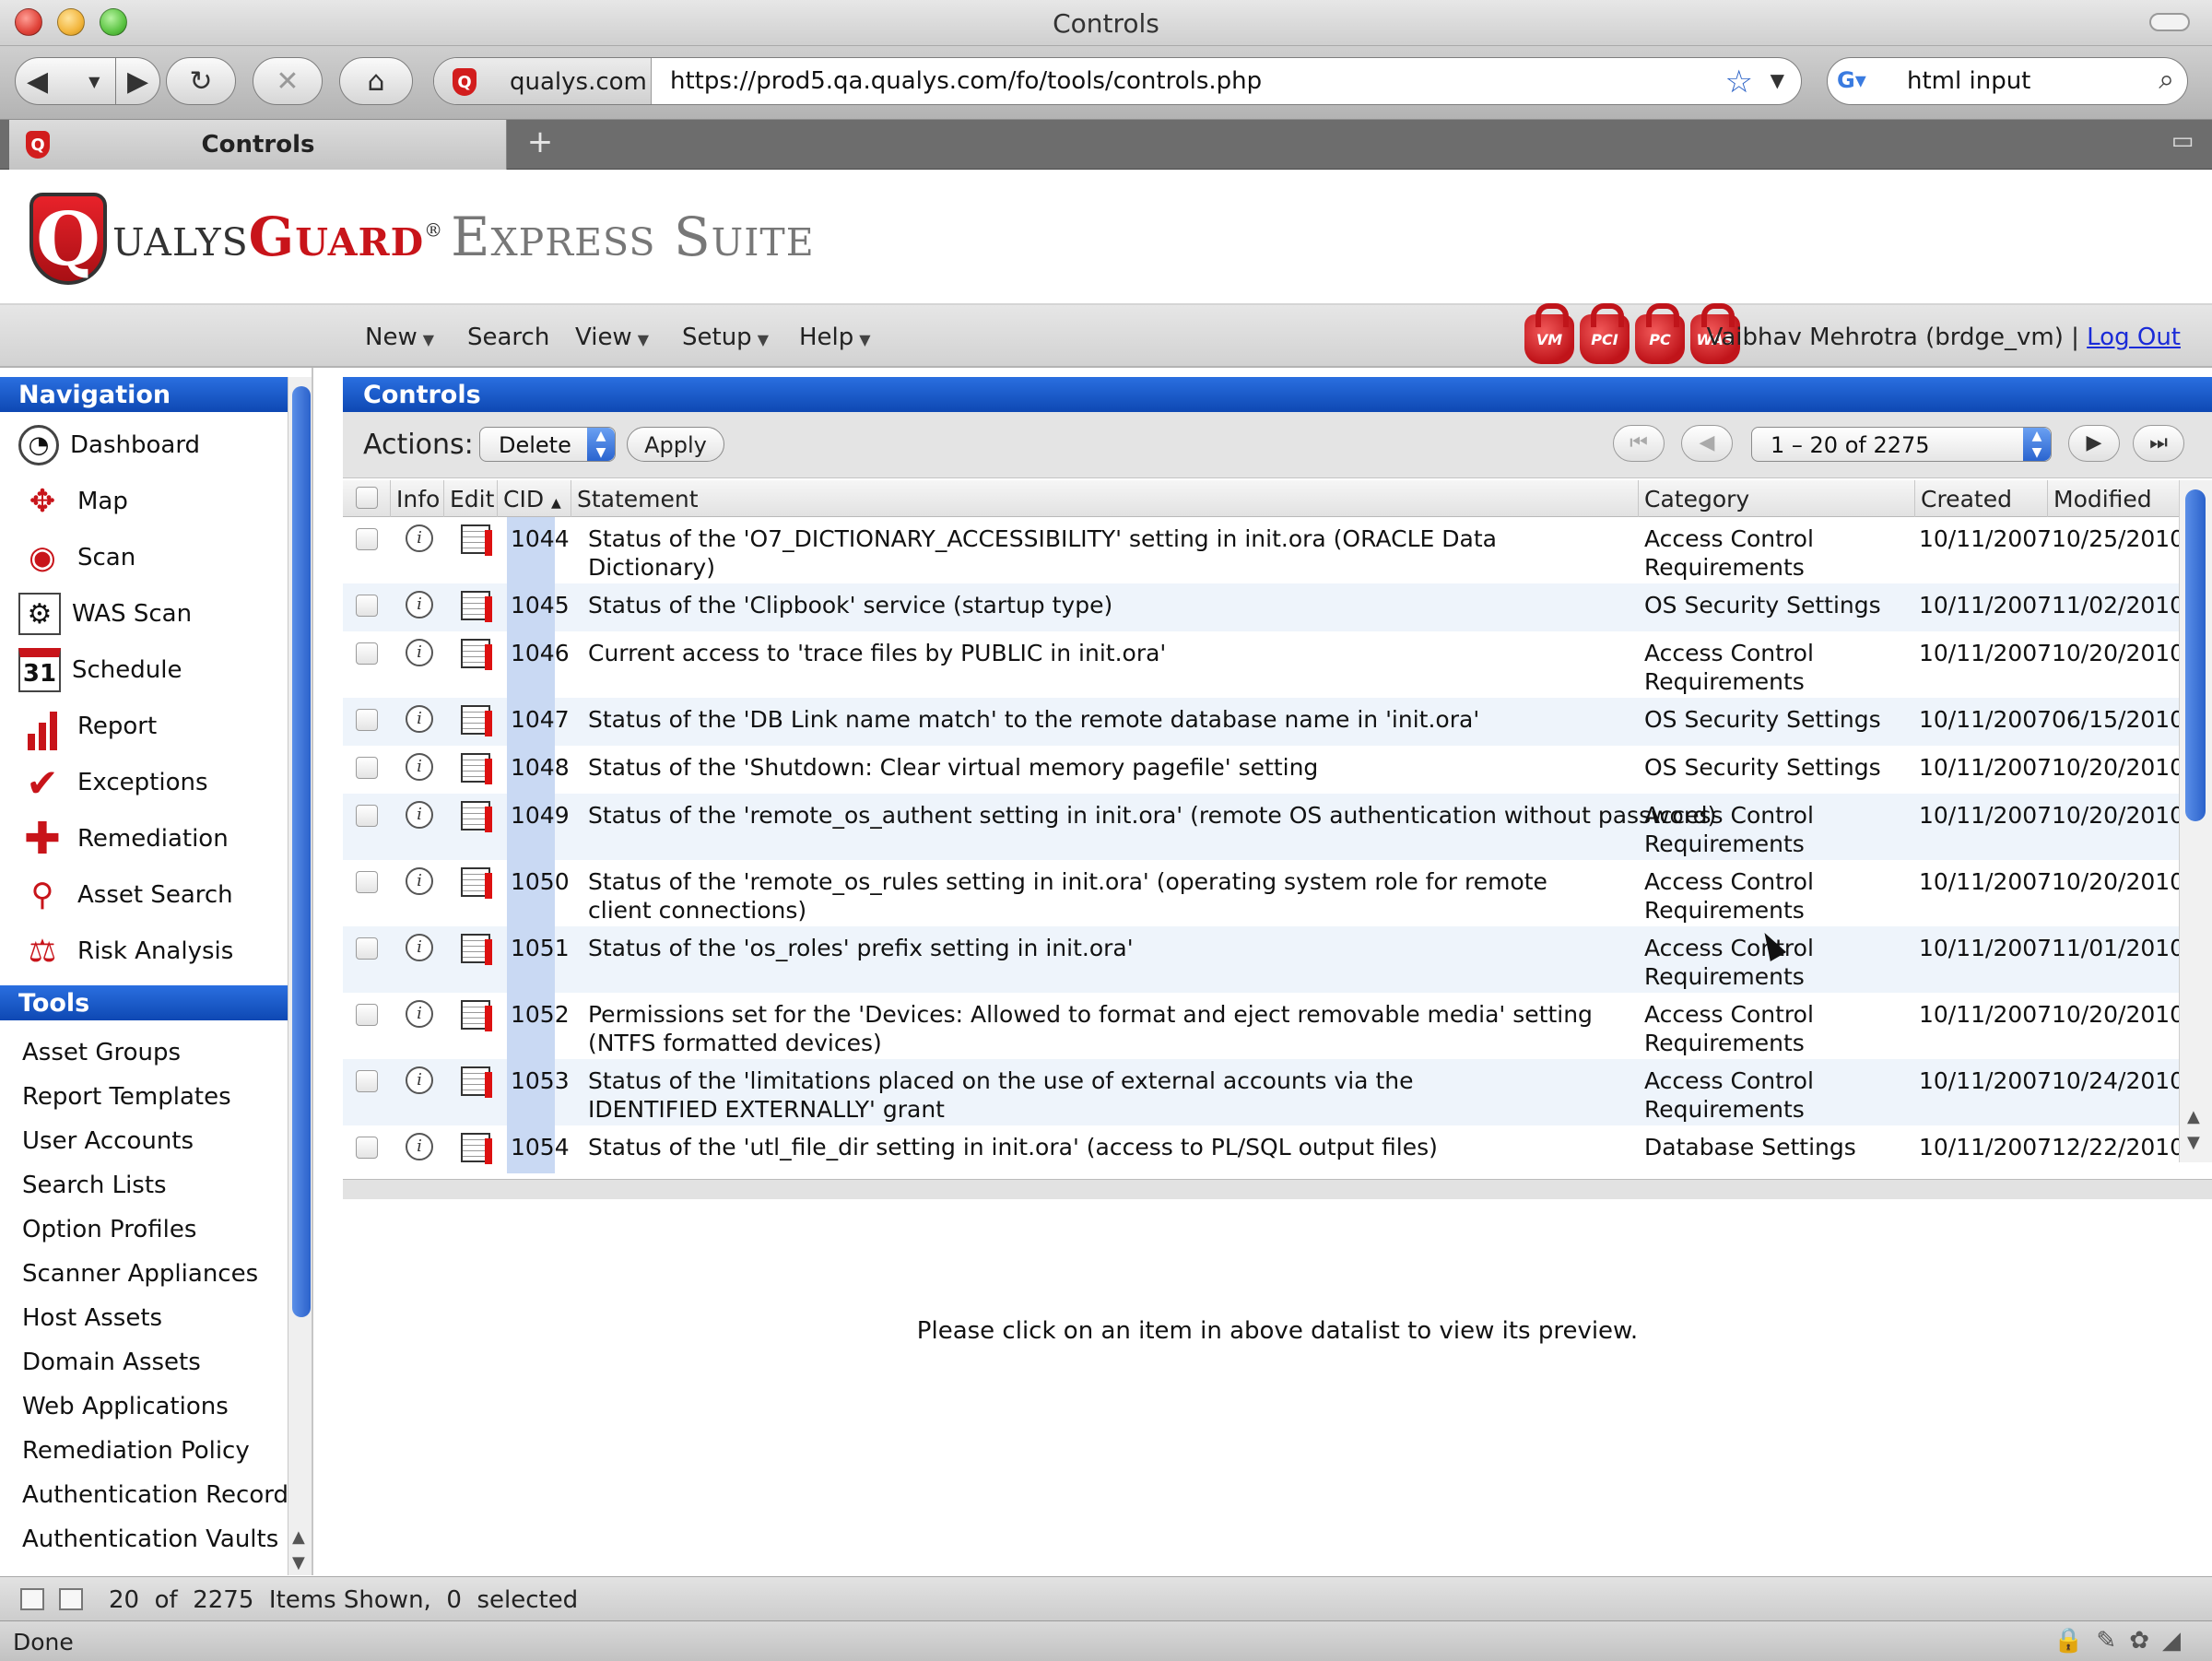 The height and width of the screenshot is (1661, 2212). Describe the element at coordinates (152, 445) in the screenshot. I see `nav-dashboard: ◔ Dashboard` at that location.